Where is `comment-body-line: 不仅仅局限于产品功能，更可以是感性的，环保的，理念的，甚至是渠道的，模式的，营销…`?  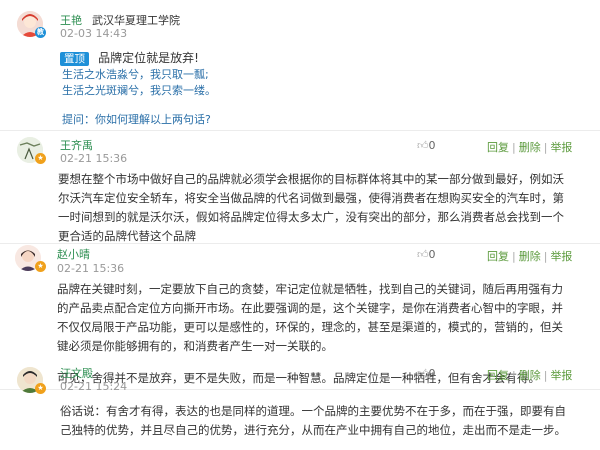 comment-body-line: 不仅仅局限于产品功能，更可以是感性的，环保的，理念的，甚至是渠道的，模式的，营销… is located at coordinates (310, 327).